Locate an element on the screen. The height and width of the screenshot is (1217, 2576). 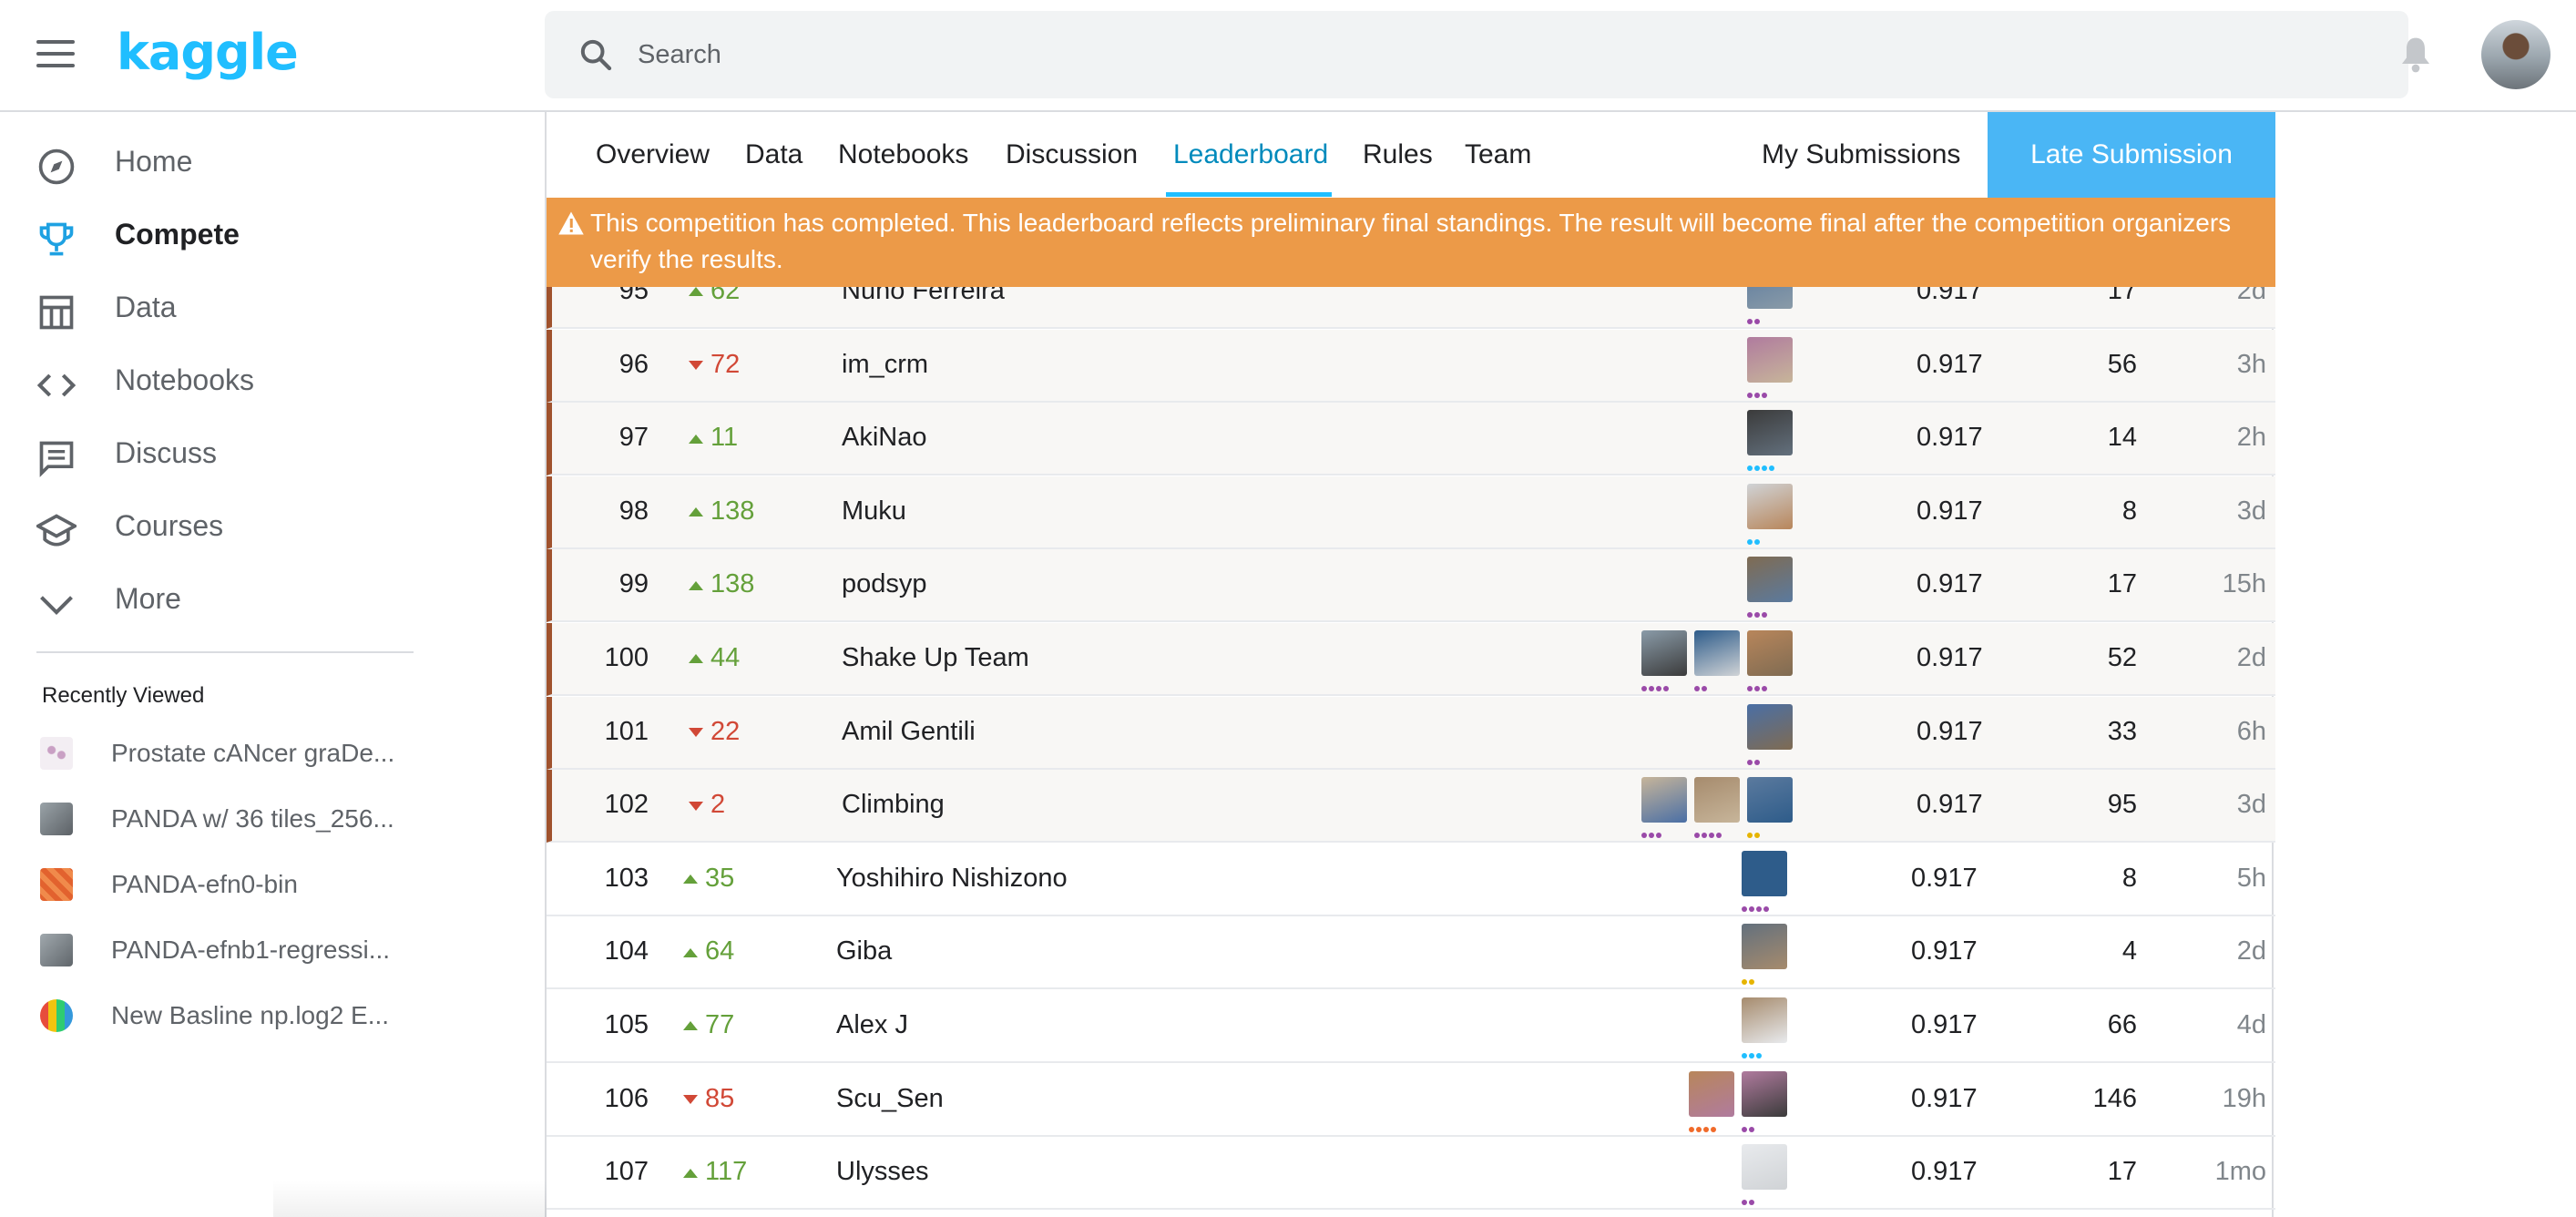
row-entries: 4 is located at coordinates (2129, 951).